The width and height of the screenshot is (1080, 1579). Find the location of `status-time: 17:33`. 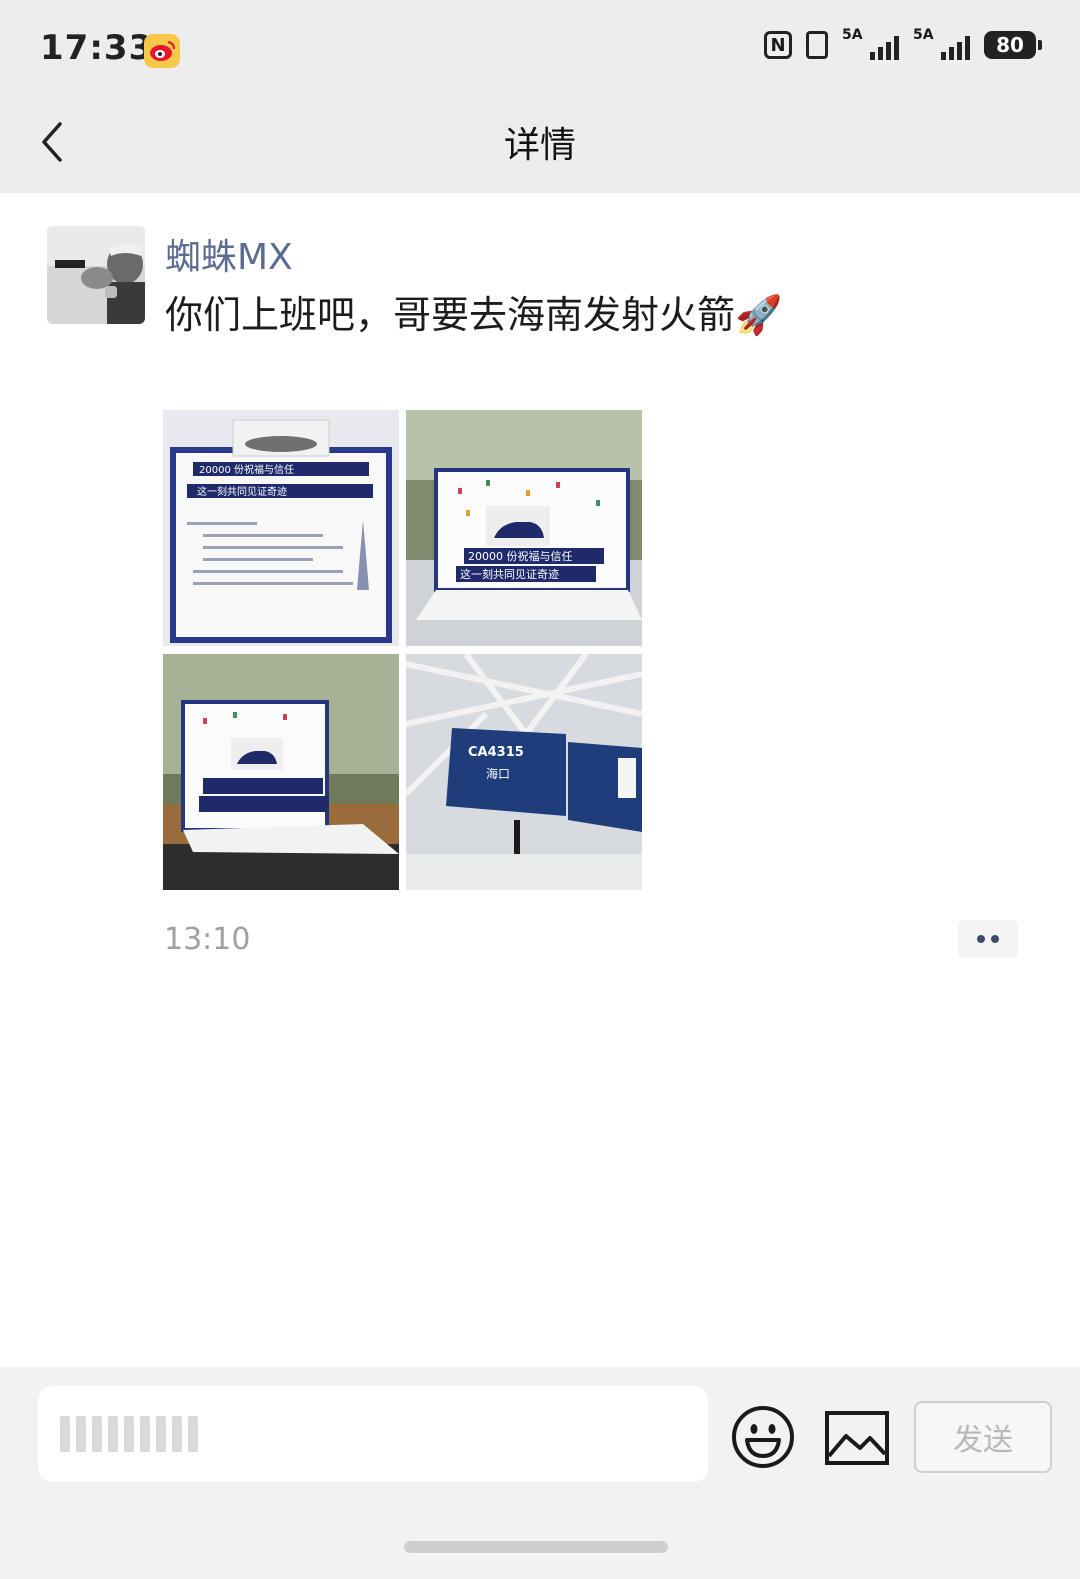

status-time: 17:33 is located at coordinates (97, 48).